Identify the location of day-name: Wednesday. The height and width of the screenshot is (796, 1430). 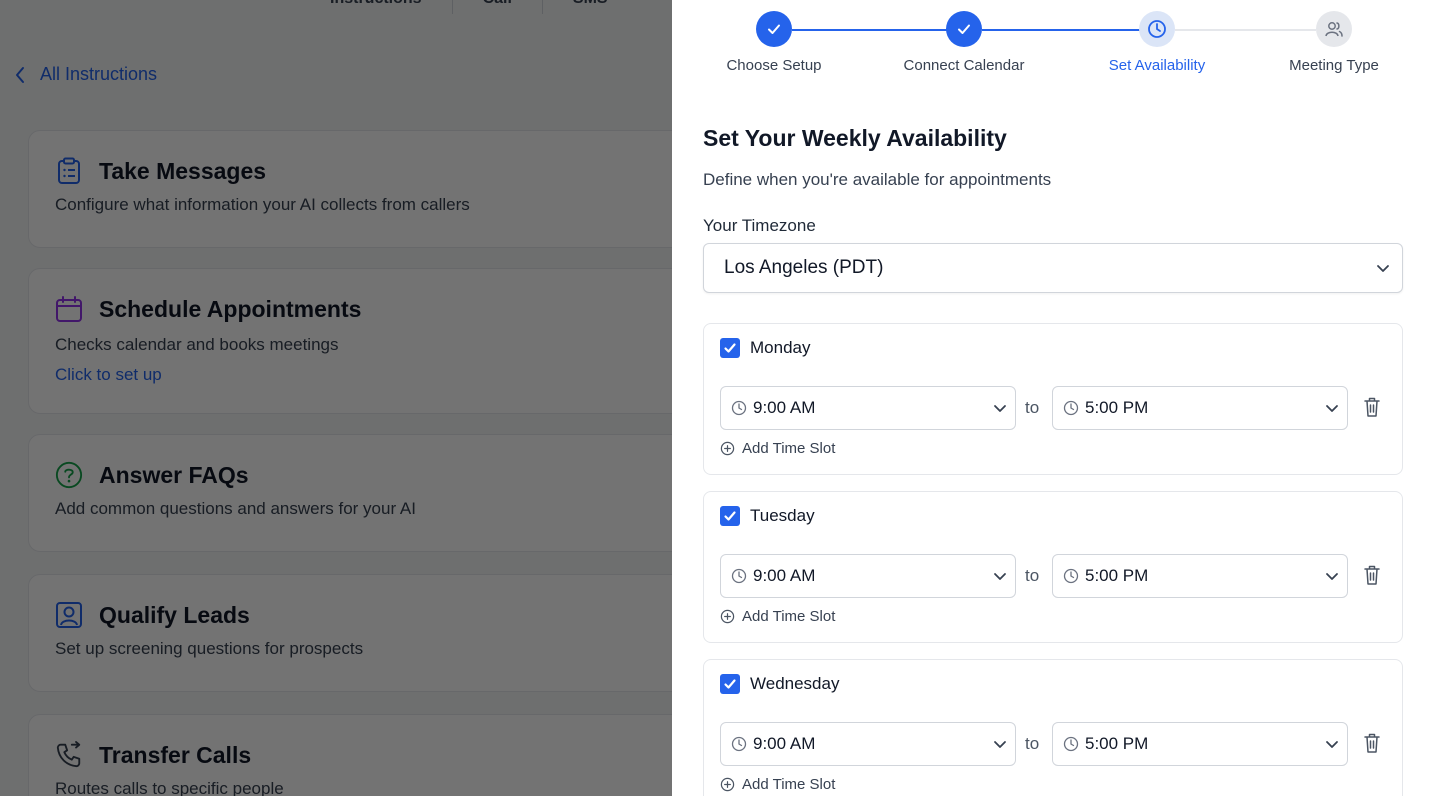
(795, 683).